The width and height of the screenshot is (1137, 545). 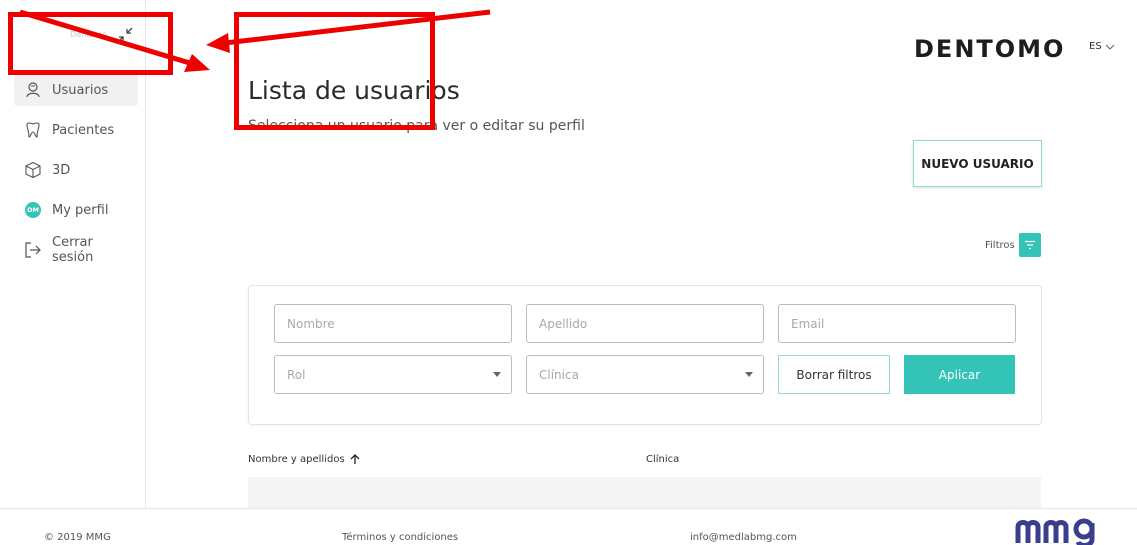 I want to click on tooth-icon, so click(x=33, y=130).